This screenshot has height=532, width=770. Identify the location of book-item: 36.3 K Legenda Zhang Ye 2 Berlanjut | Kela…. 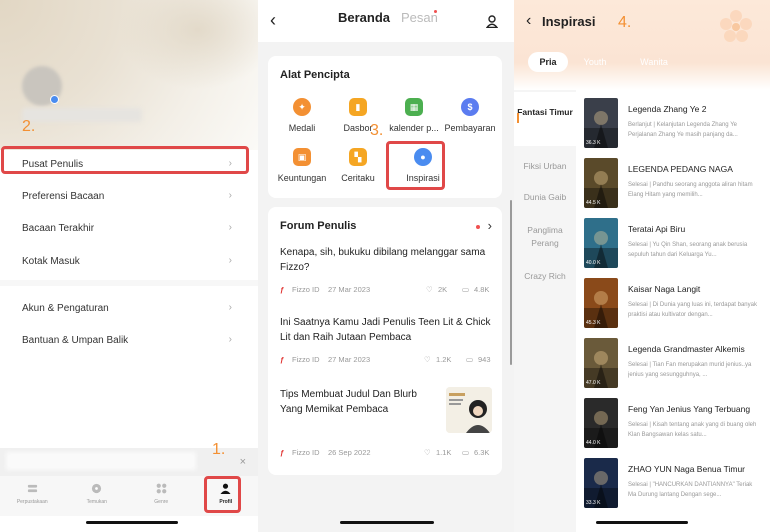
(674, 125).